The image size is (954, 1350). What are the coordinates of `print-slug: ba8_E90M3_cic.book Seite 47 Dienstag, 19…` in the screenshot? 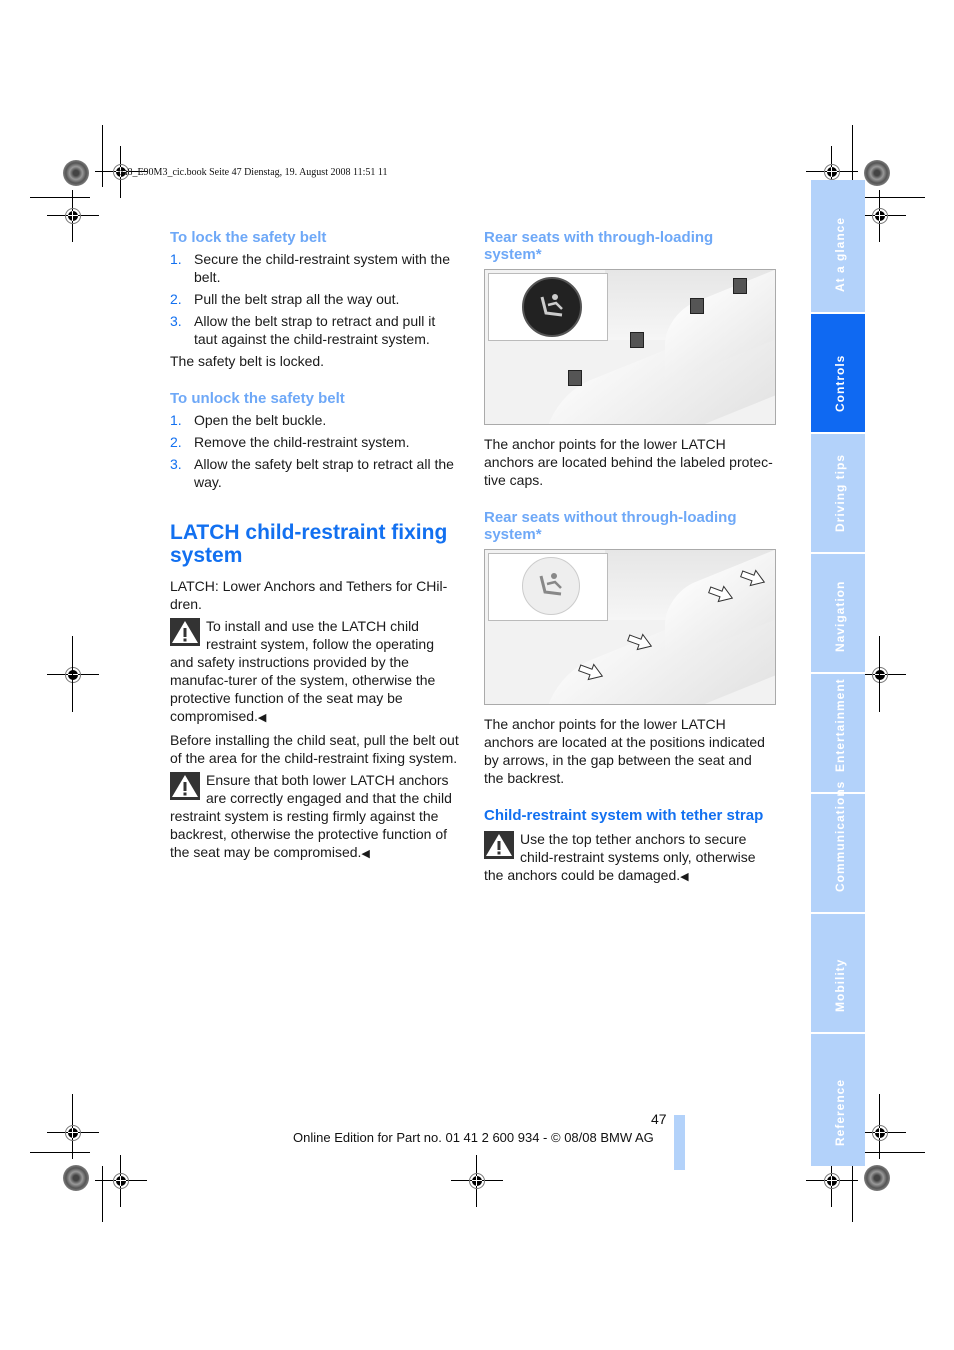 It's located at (253, 172).